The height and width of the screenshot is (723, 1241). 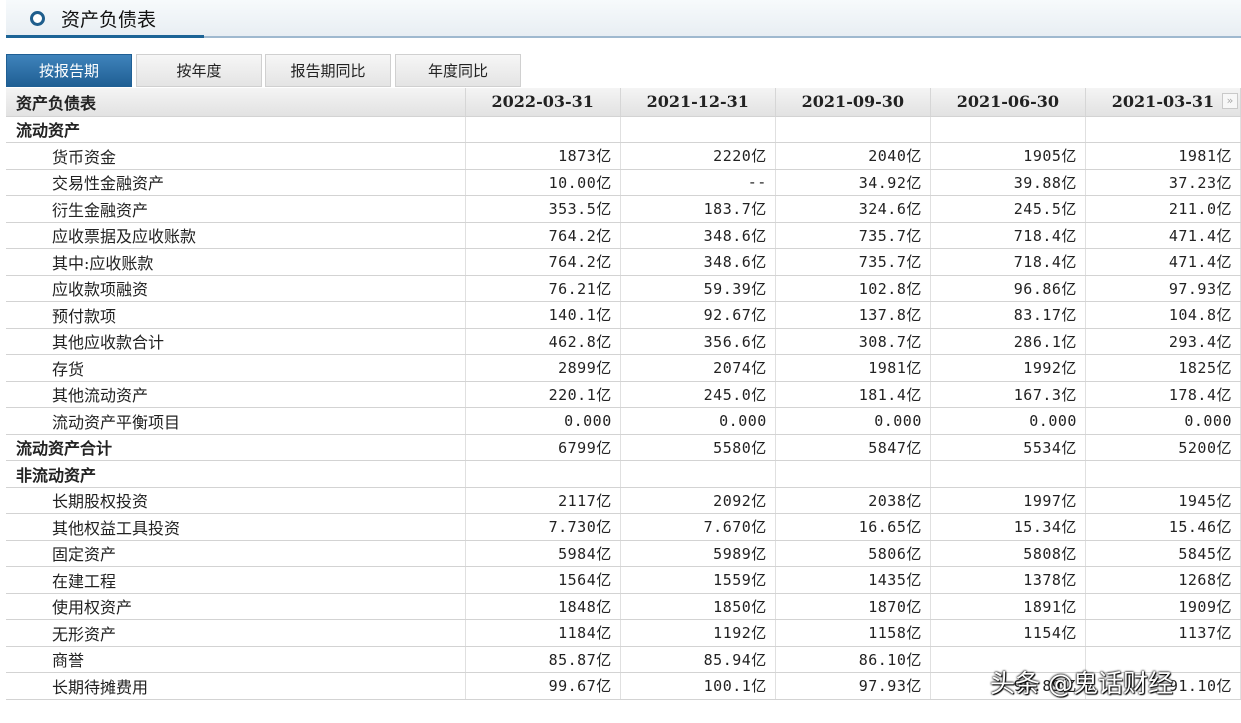 I want to click on value-cell: 2074亿, so click(x=698, y=368).